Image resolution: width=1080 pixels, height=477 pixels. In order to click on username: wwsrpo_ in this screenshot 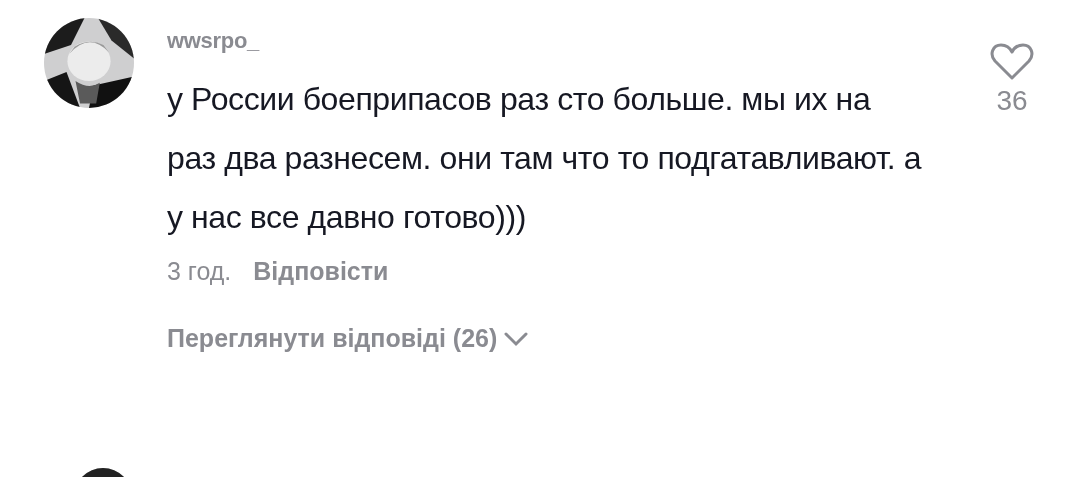, I will do `click(214, 41)`.